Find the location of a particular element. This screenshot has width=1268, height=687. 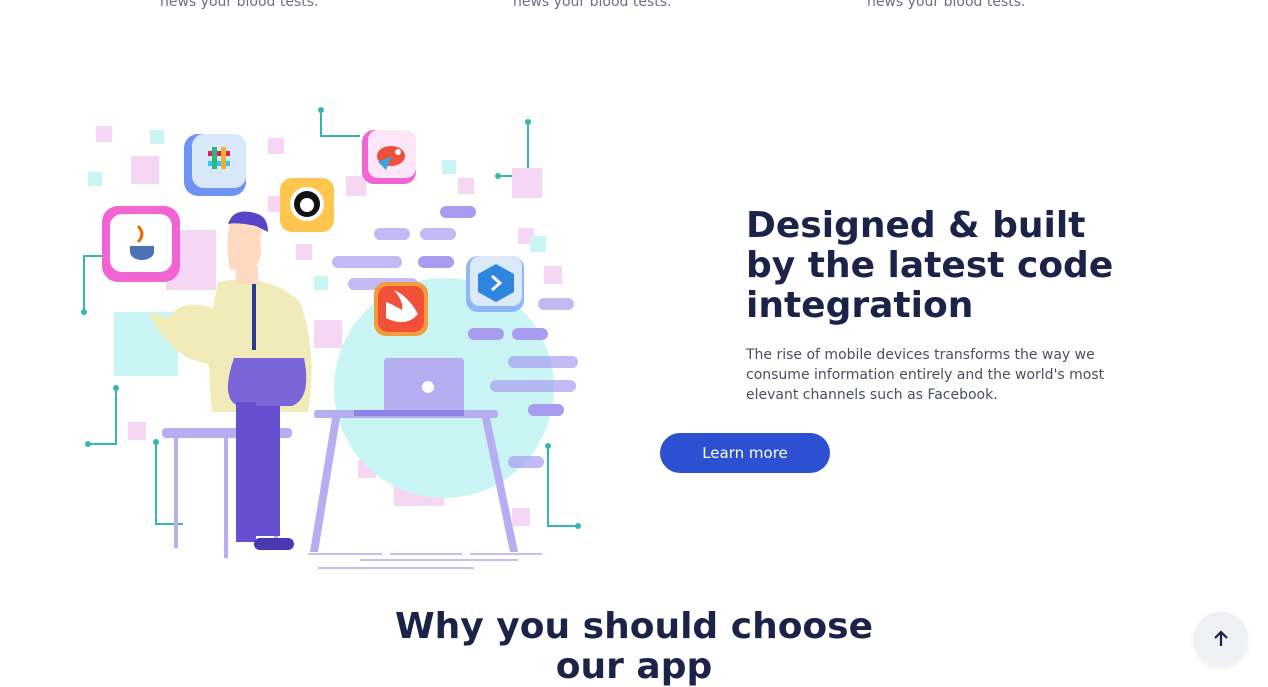

feature-caption-1: news your blood tests. is located at coordinates (239, 5).